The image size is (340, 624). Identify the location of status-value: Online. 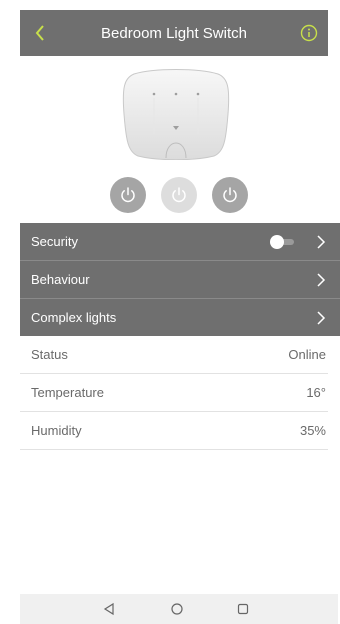
(307, 354).